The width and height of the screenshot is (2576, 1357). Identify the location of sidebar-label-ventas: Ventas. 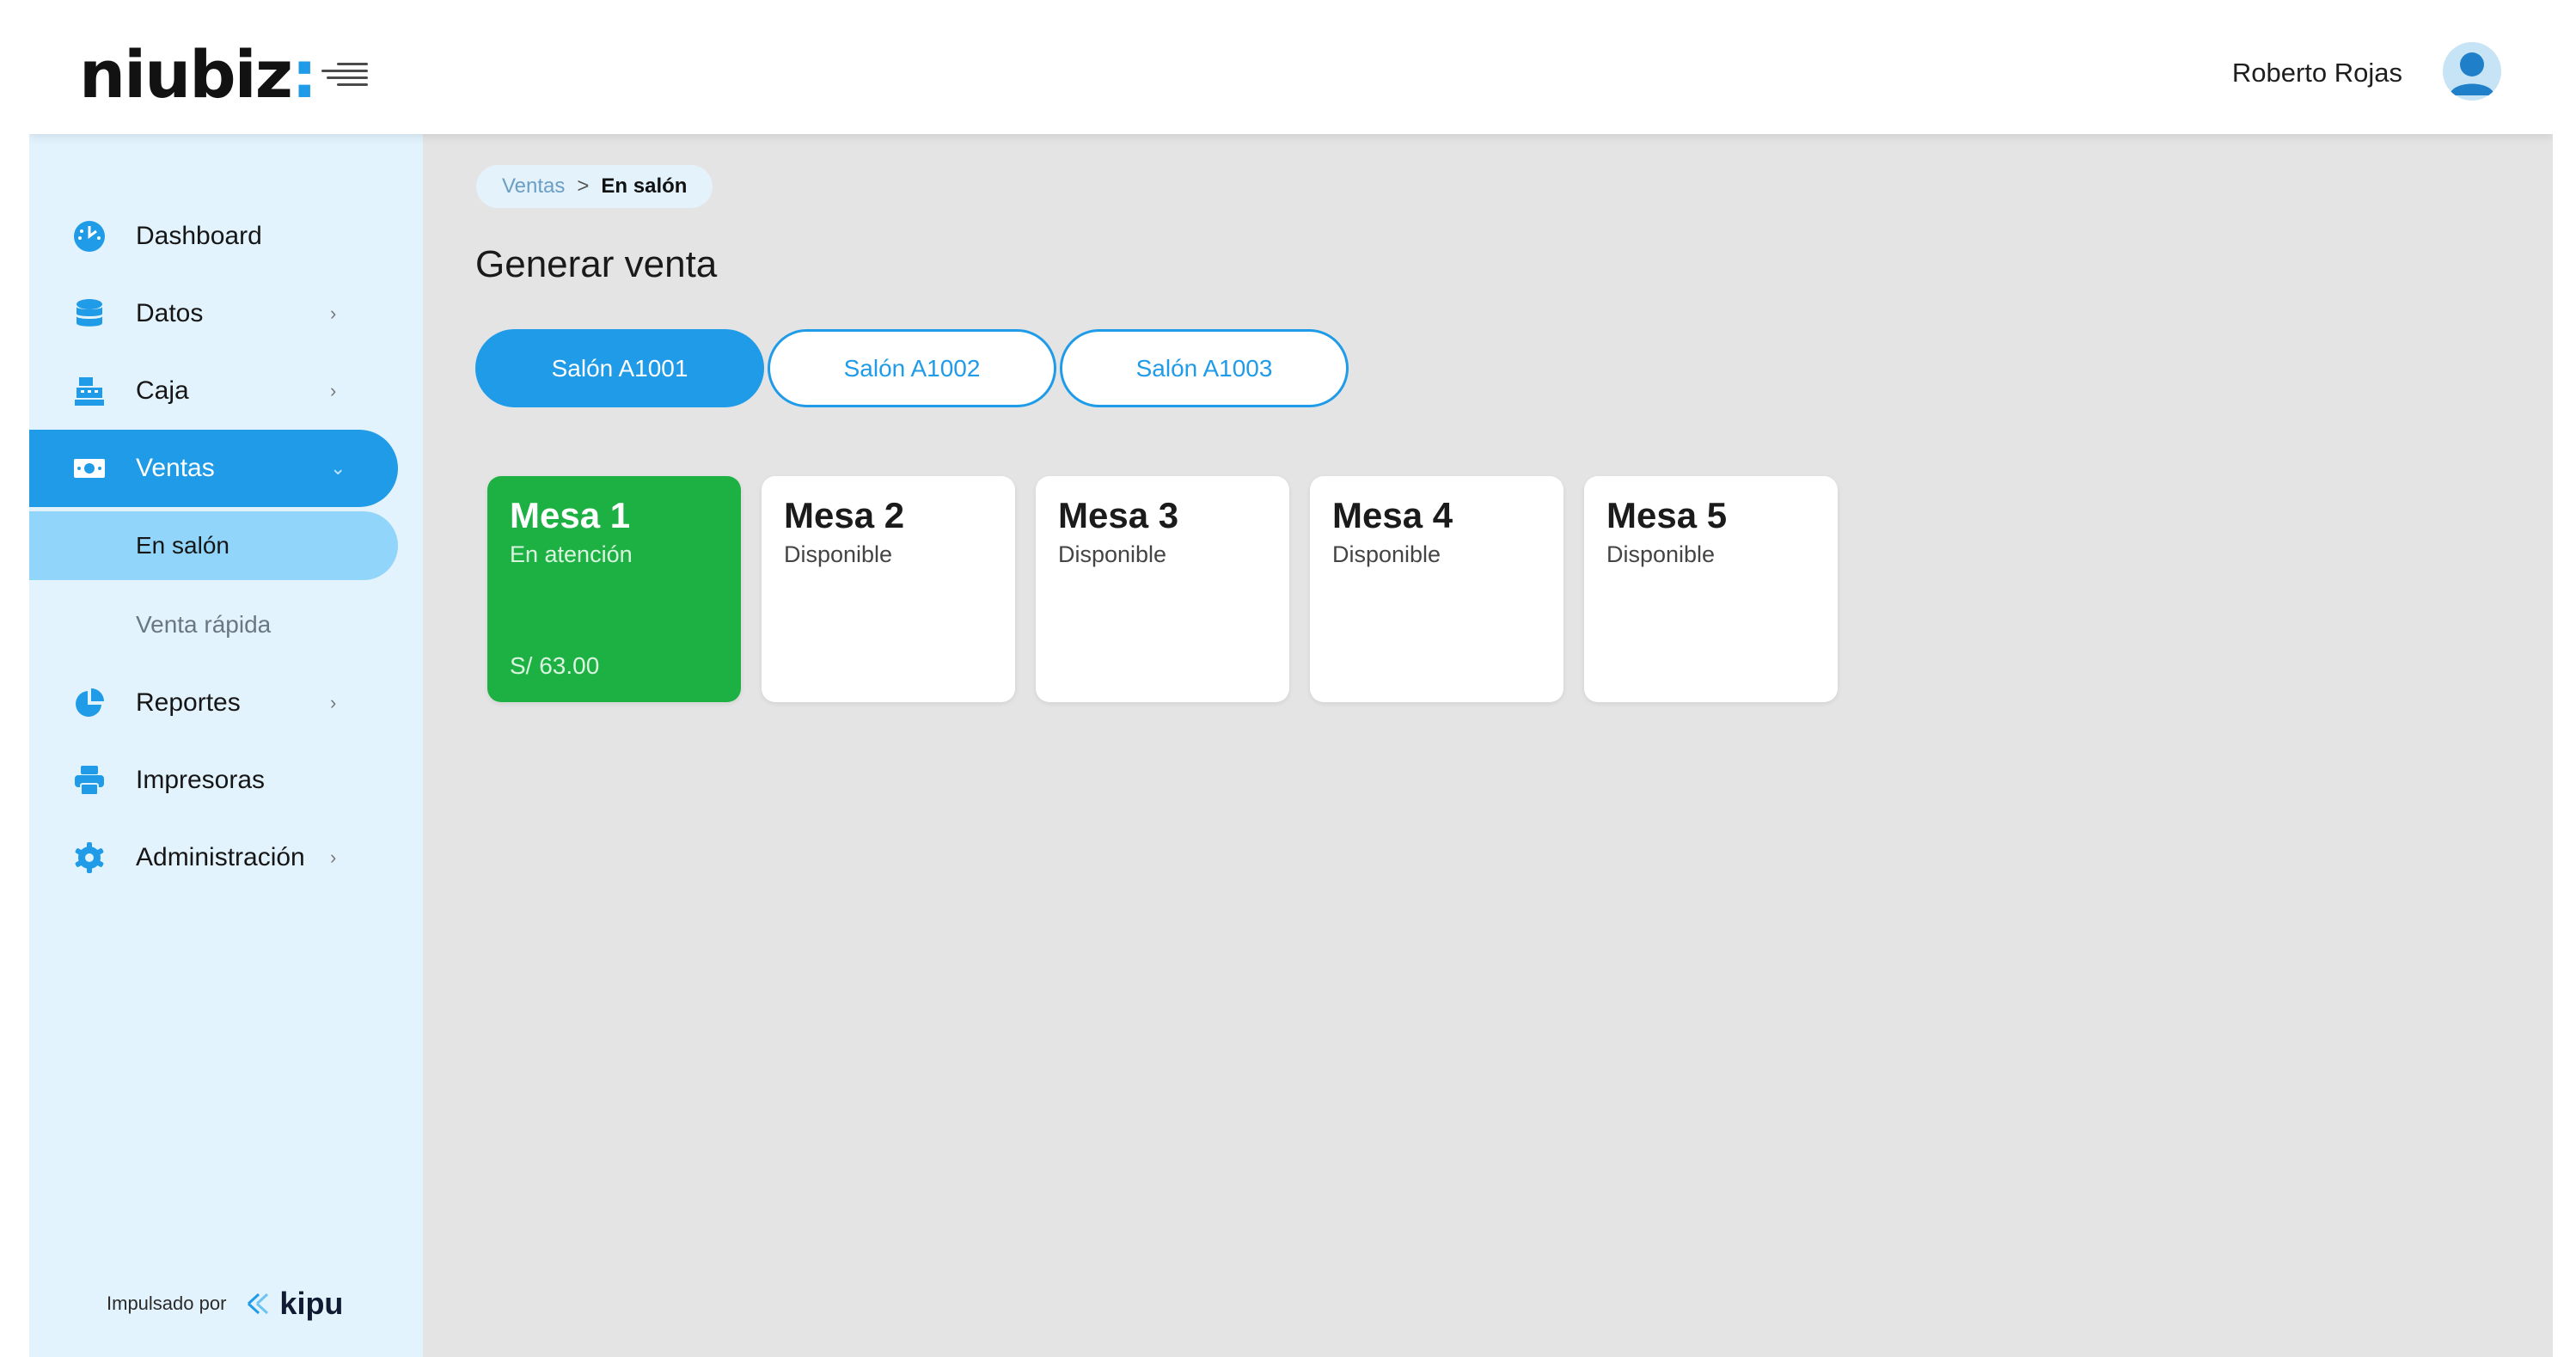
(175, 468).